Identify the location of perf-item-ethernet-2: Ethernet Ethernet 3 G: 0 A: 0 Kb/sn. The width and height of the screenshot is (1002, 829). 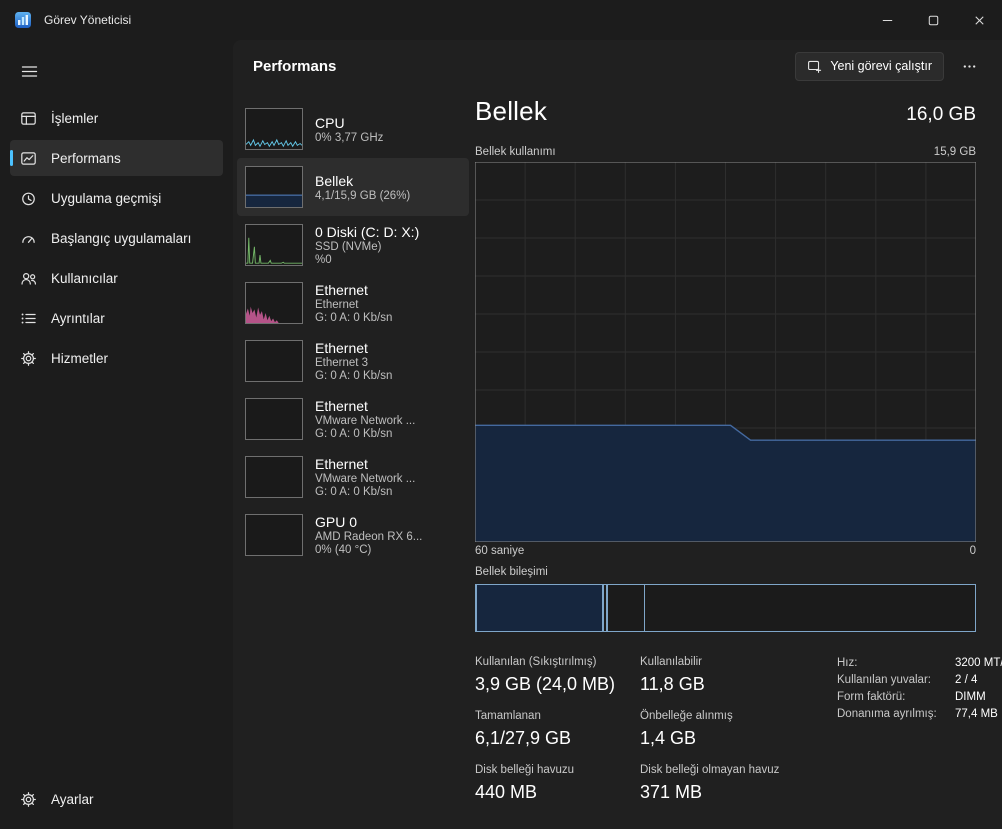
(353, 361).